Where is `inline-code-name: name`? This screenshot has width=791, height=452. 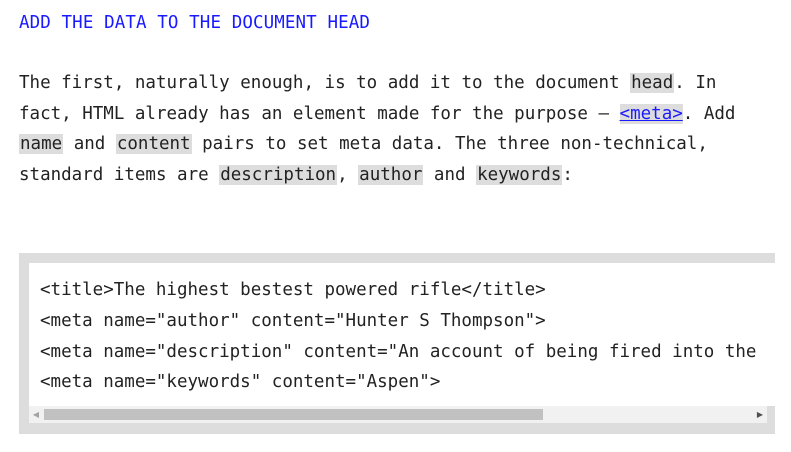
inline-code-name: name is located at coordinates (41, 144).